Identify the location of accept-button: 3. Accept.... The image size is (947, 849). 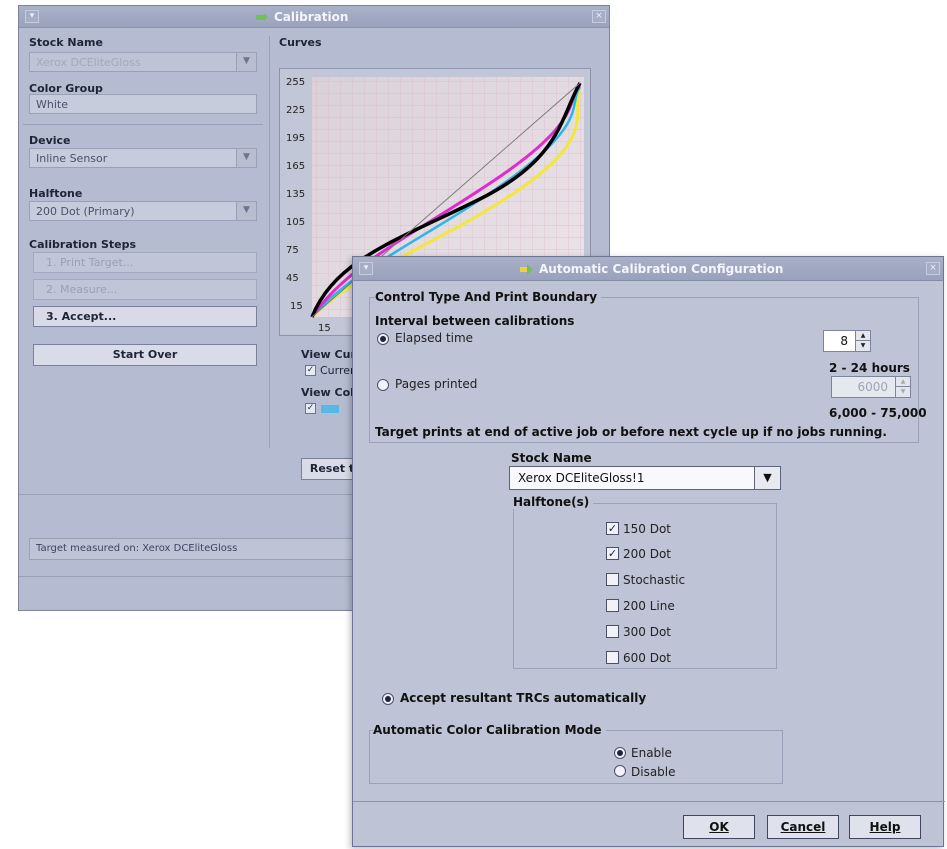
(145, 316).